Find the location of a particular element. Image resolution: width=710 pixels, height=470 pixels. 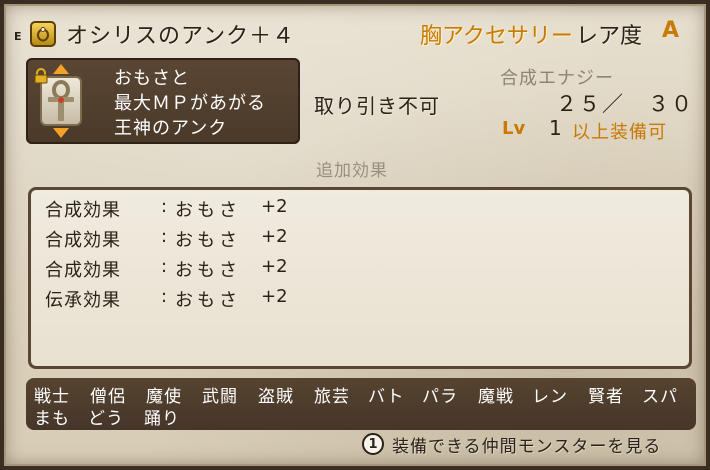

item-category: 胸アクセサリー is located at coordinates (496, 36).